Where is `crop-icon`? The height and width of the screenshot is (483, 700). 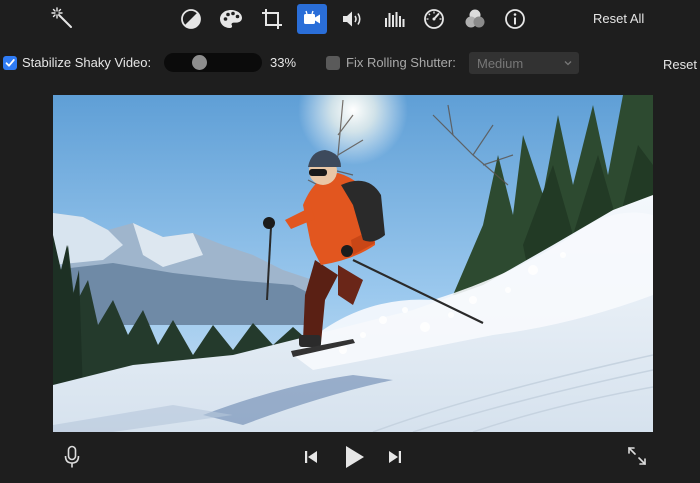 crop-icon is located at coordinates (272, 19).